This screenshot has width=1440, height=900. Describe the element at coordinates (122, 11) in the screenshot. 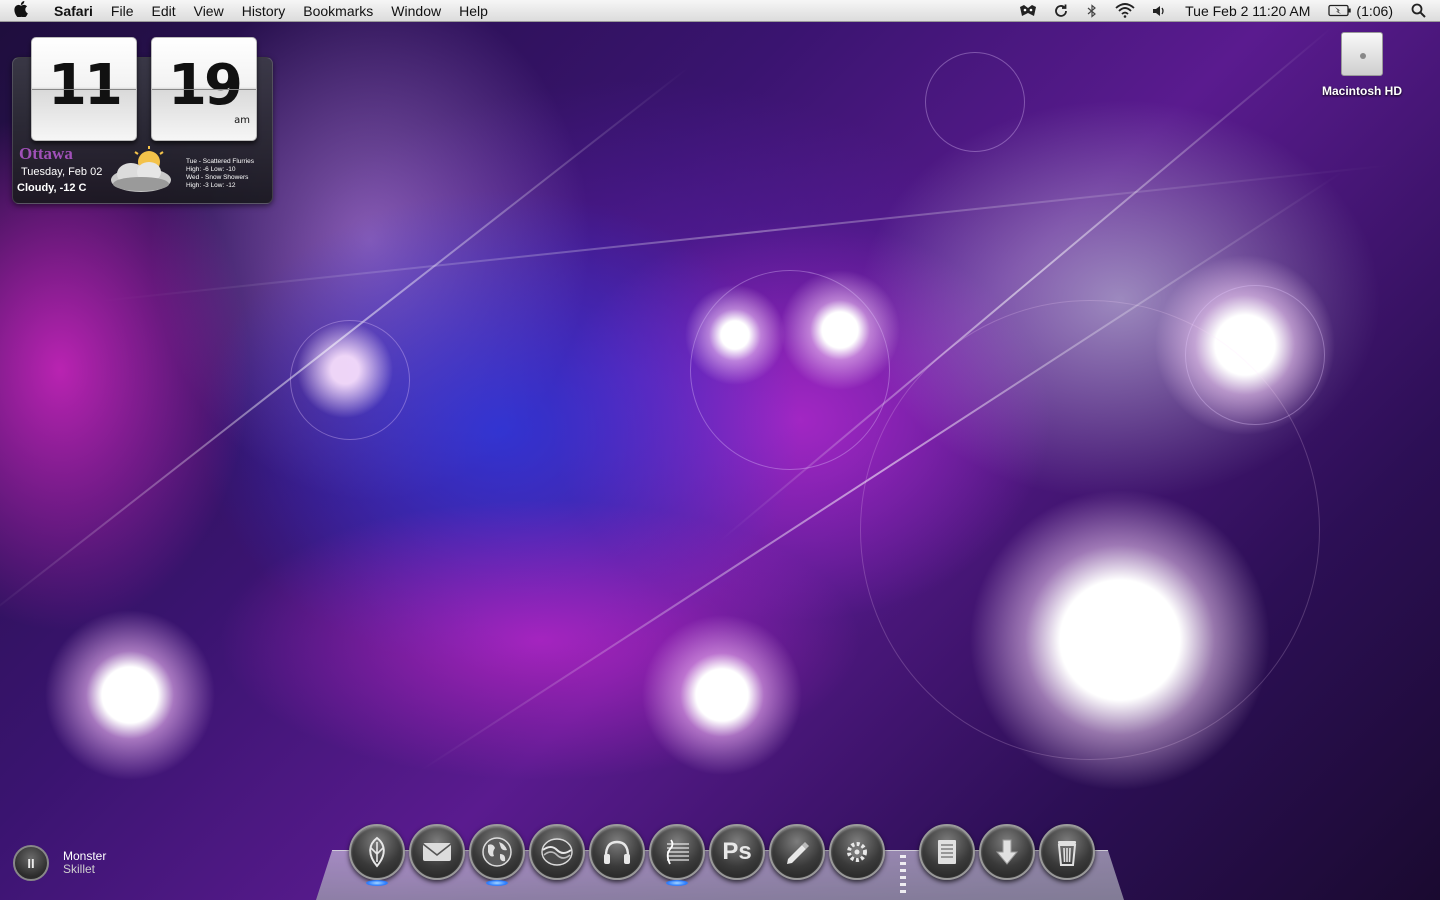

I see `menu-file: File` at that location.